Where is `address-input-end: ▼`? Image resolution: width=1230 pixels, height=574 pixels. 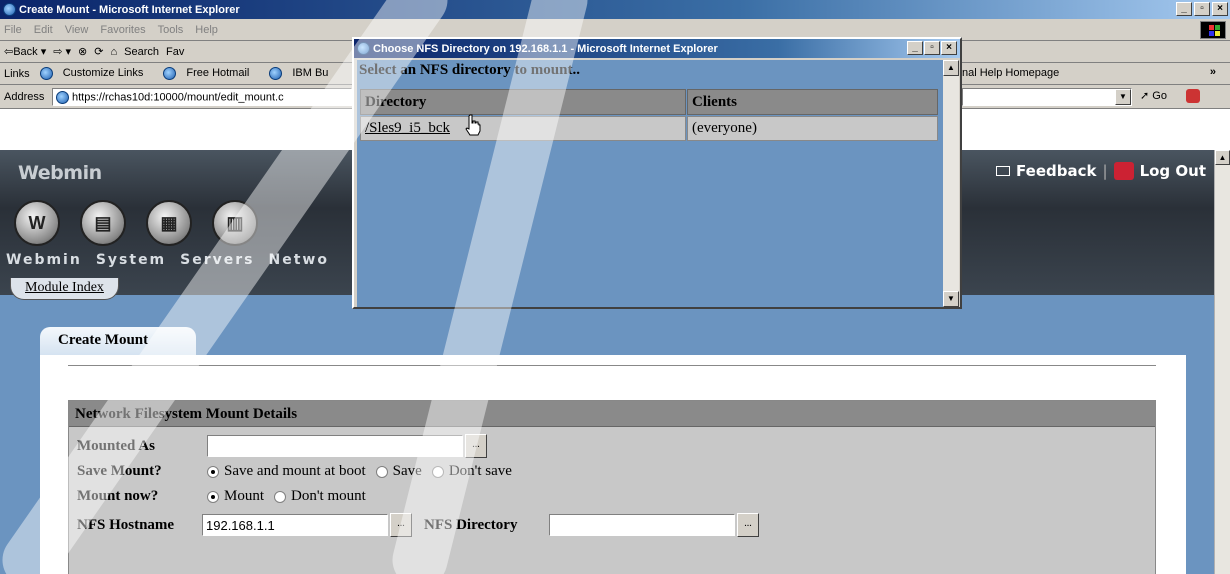 address-input-end: ▼ is located at coordinates (1047, 97).